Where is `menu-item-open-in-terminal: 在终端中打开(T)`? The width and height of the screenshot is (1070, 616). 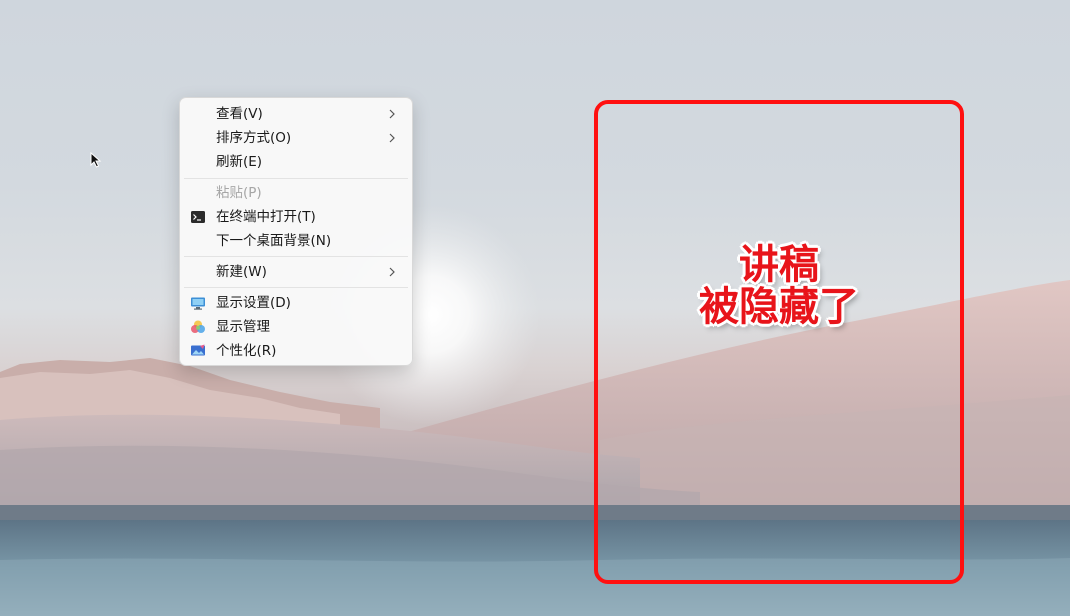 menu-item-open-in-terminal: 在终端中打开(T) is located at coordinates (296, 217).